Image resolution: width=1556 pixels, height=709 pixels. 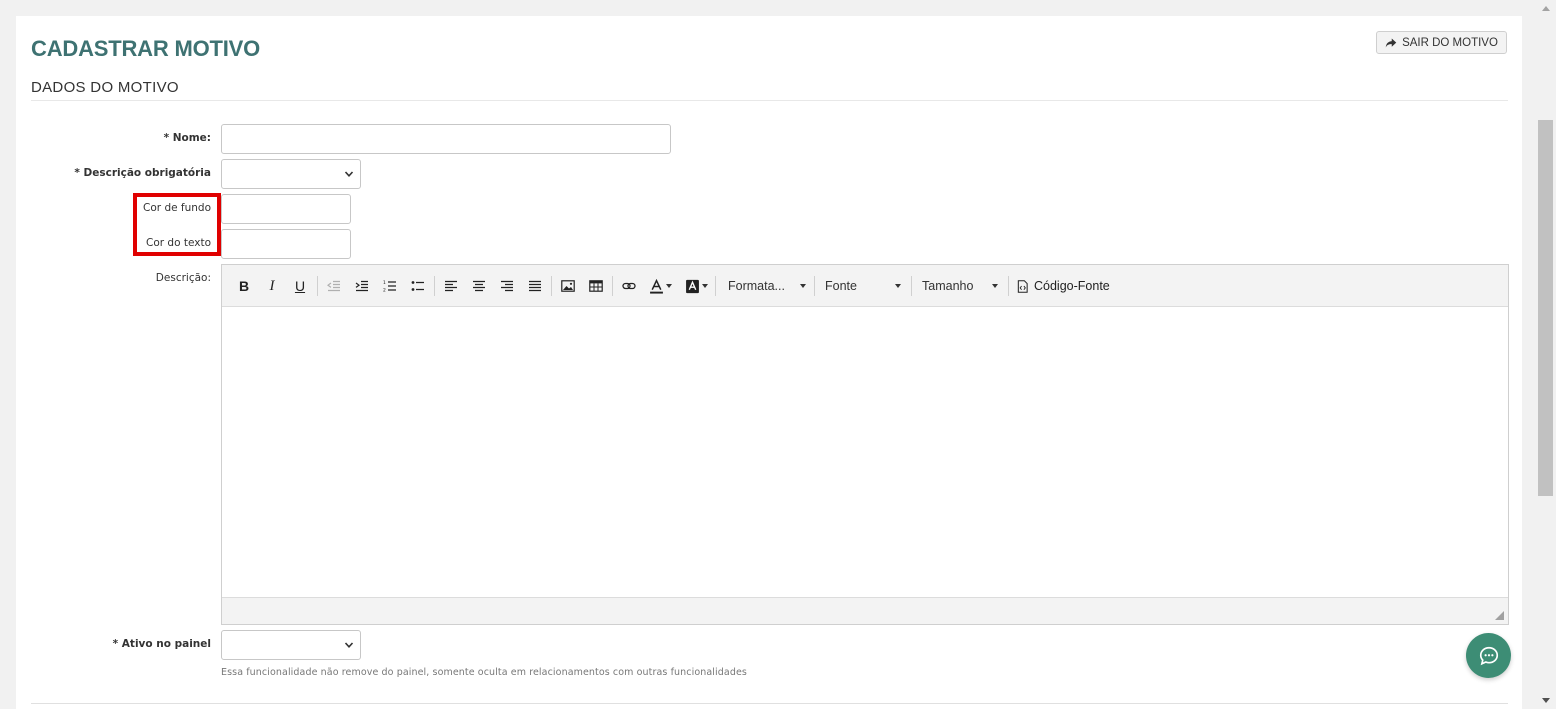 I want to click on cor-texto-input, so click(x=286, y=244).